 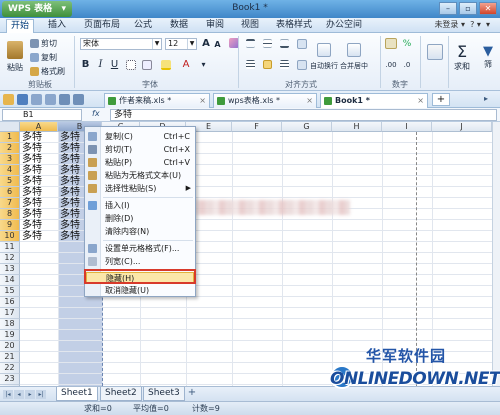 What do you see at coordinates (102, 26) in the screenshot?
I see `tab-page-layout: 页面布局` at bounding box center [102, 26].